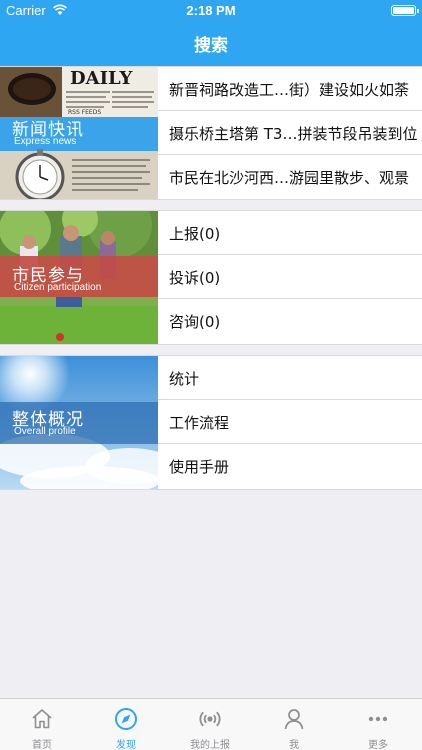 This screenshot has height=750, width=422. I want to click on manual-item-label: 使用手册, so click(199, 467).